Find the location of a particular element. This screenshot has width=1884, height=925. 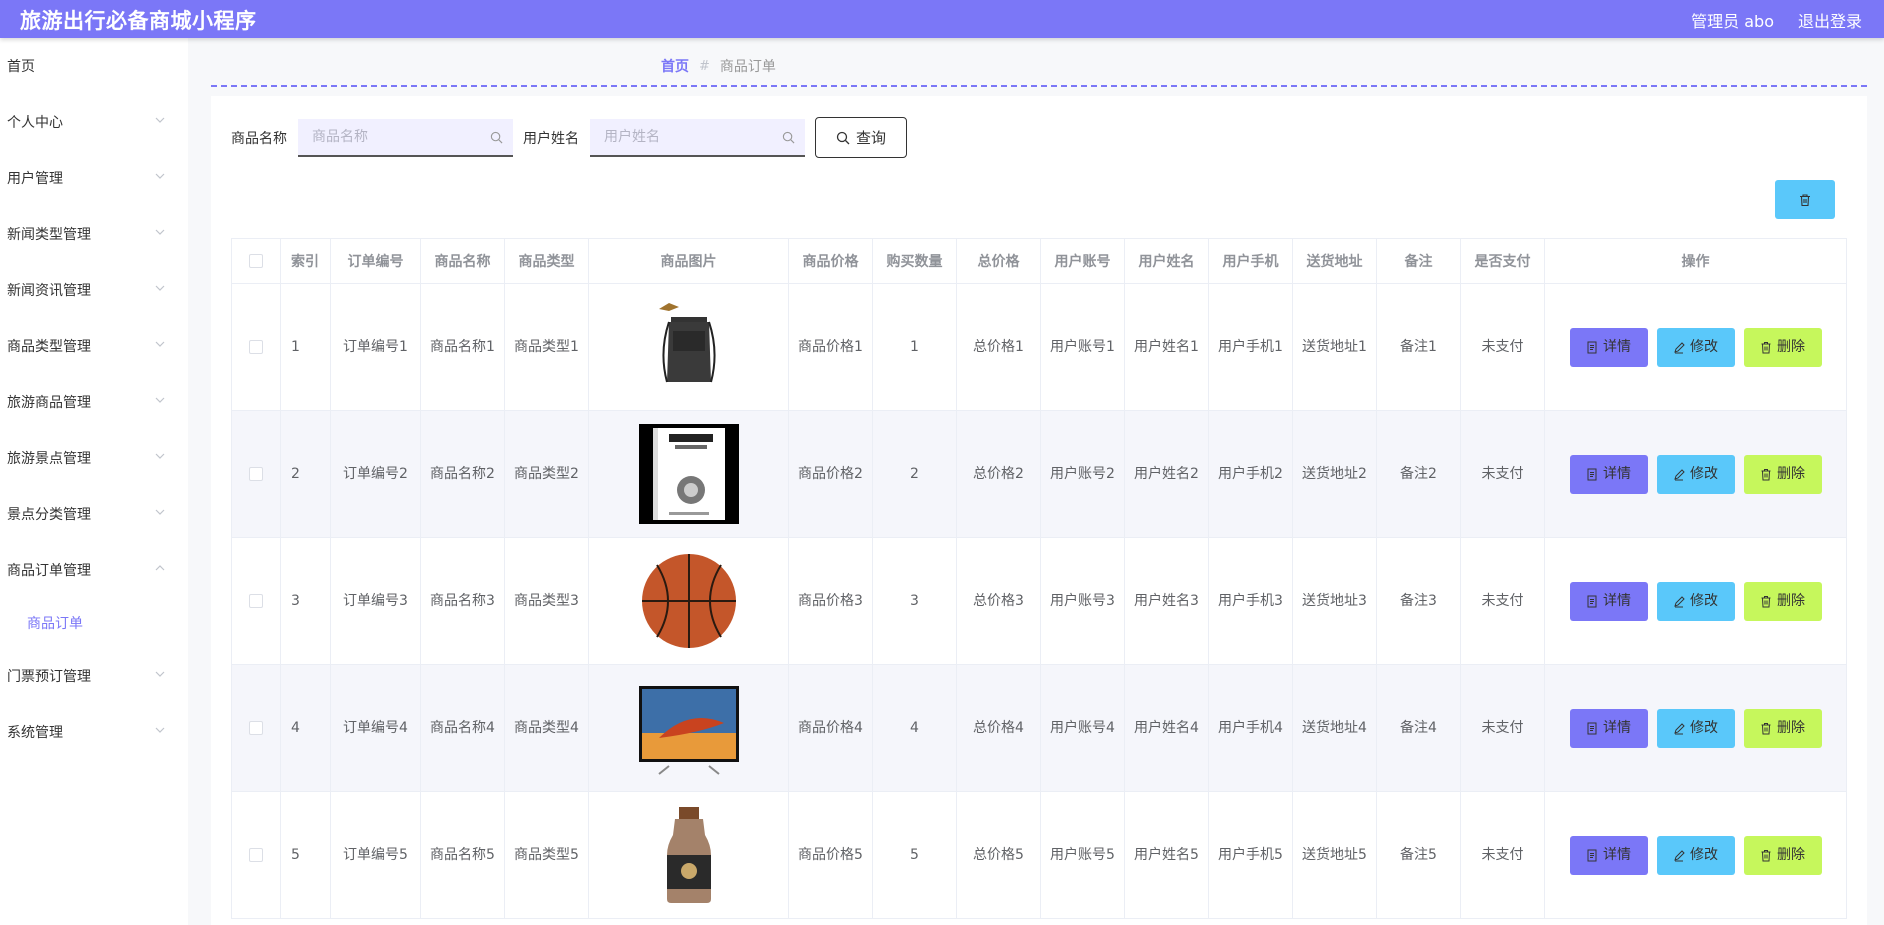

product-image-shoulder-bag is located at coordinates (689, 343).